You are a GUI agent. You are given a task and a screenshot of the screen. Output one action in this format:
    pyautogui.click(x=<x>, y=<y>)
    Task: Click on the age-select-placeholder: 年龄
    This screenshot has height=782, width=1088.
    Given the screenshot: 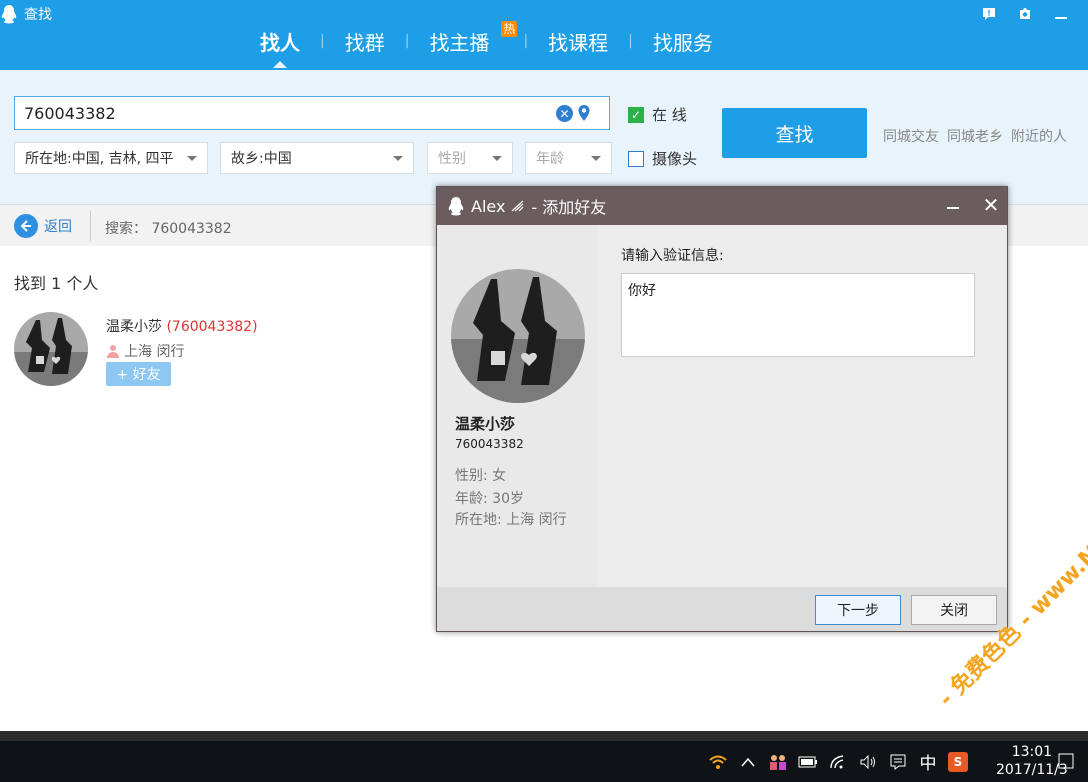 What is the action you would take?
    pyautogui.click(x=550, y=159)
    